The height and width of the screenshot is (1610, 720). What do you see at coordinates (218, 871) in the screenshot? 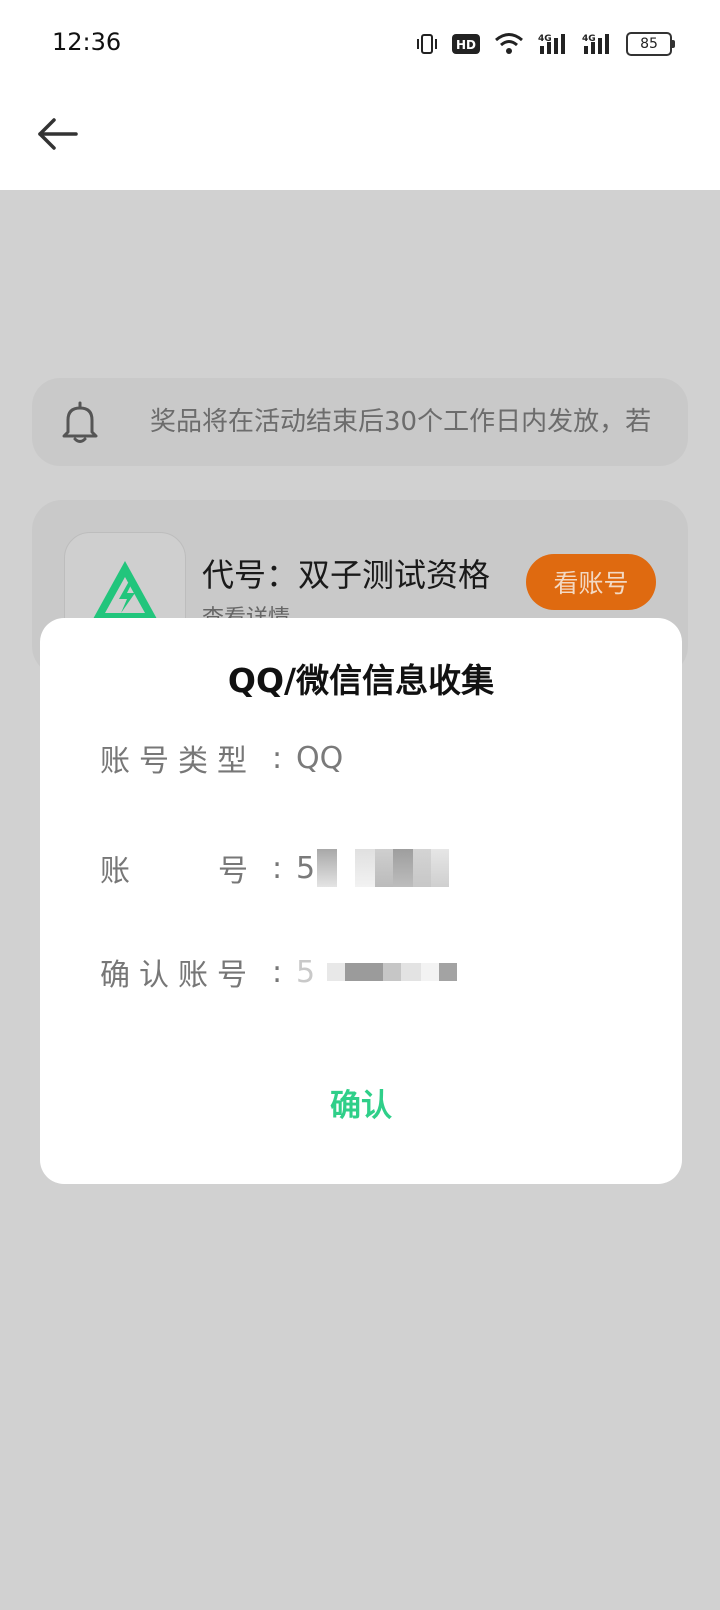
I see `account-label: 账号` at bounding box center [218, 871].